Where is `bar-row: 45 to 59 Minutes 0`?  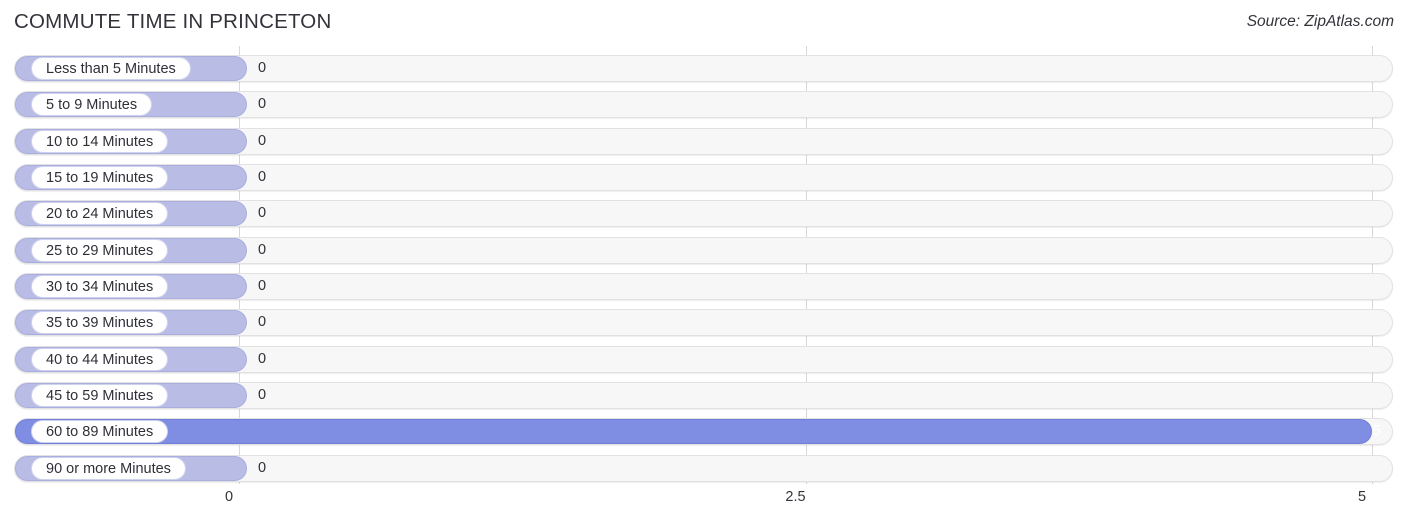
bar-row: 45 to 59 Minutes 0 is located at coordinates (703, 395).